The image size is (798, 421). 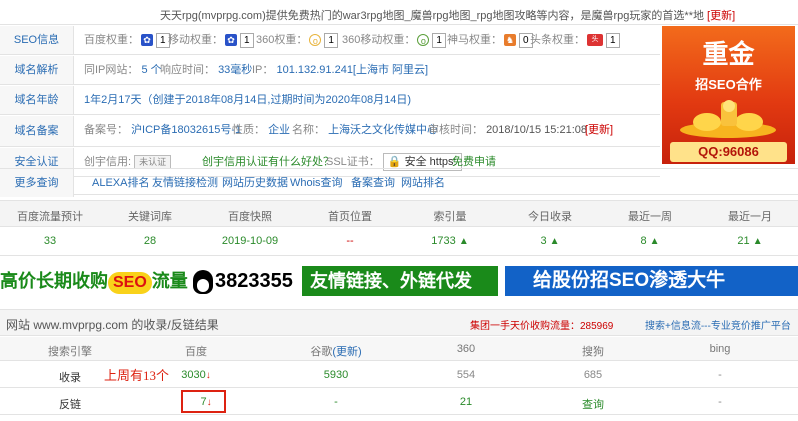 I want to click on response-value: 33毫秒, so click(x=235, y=70).